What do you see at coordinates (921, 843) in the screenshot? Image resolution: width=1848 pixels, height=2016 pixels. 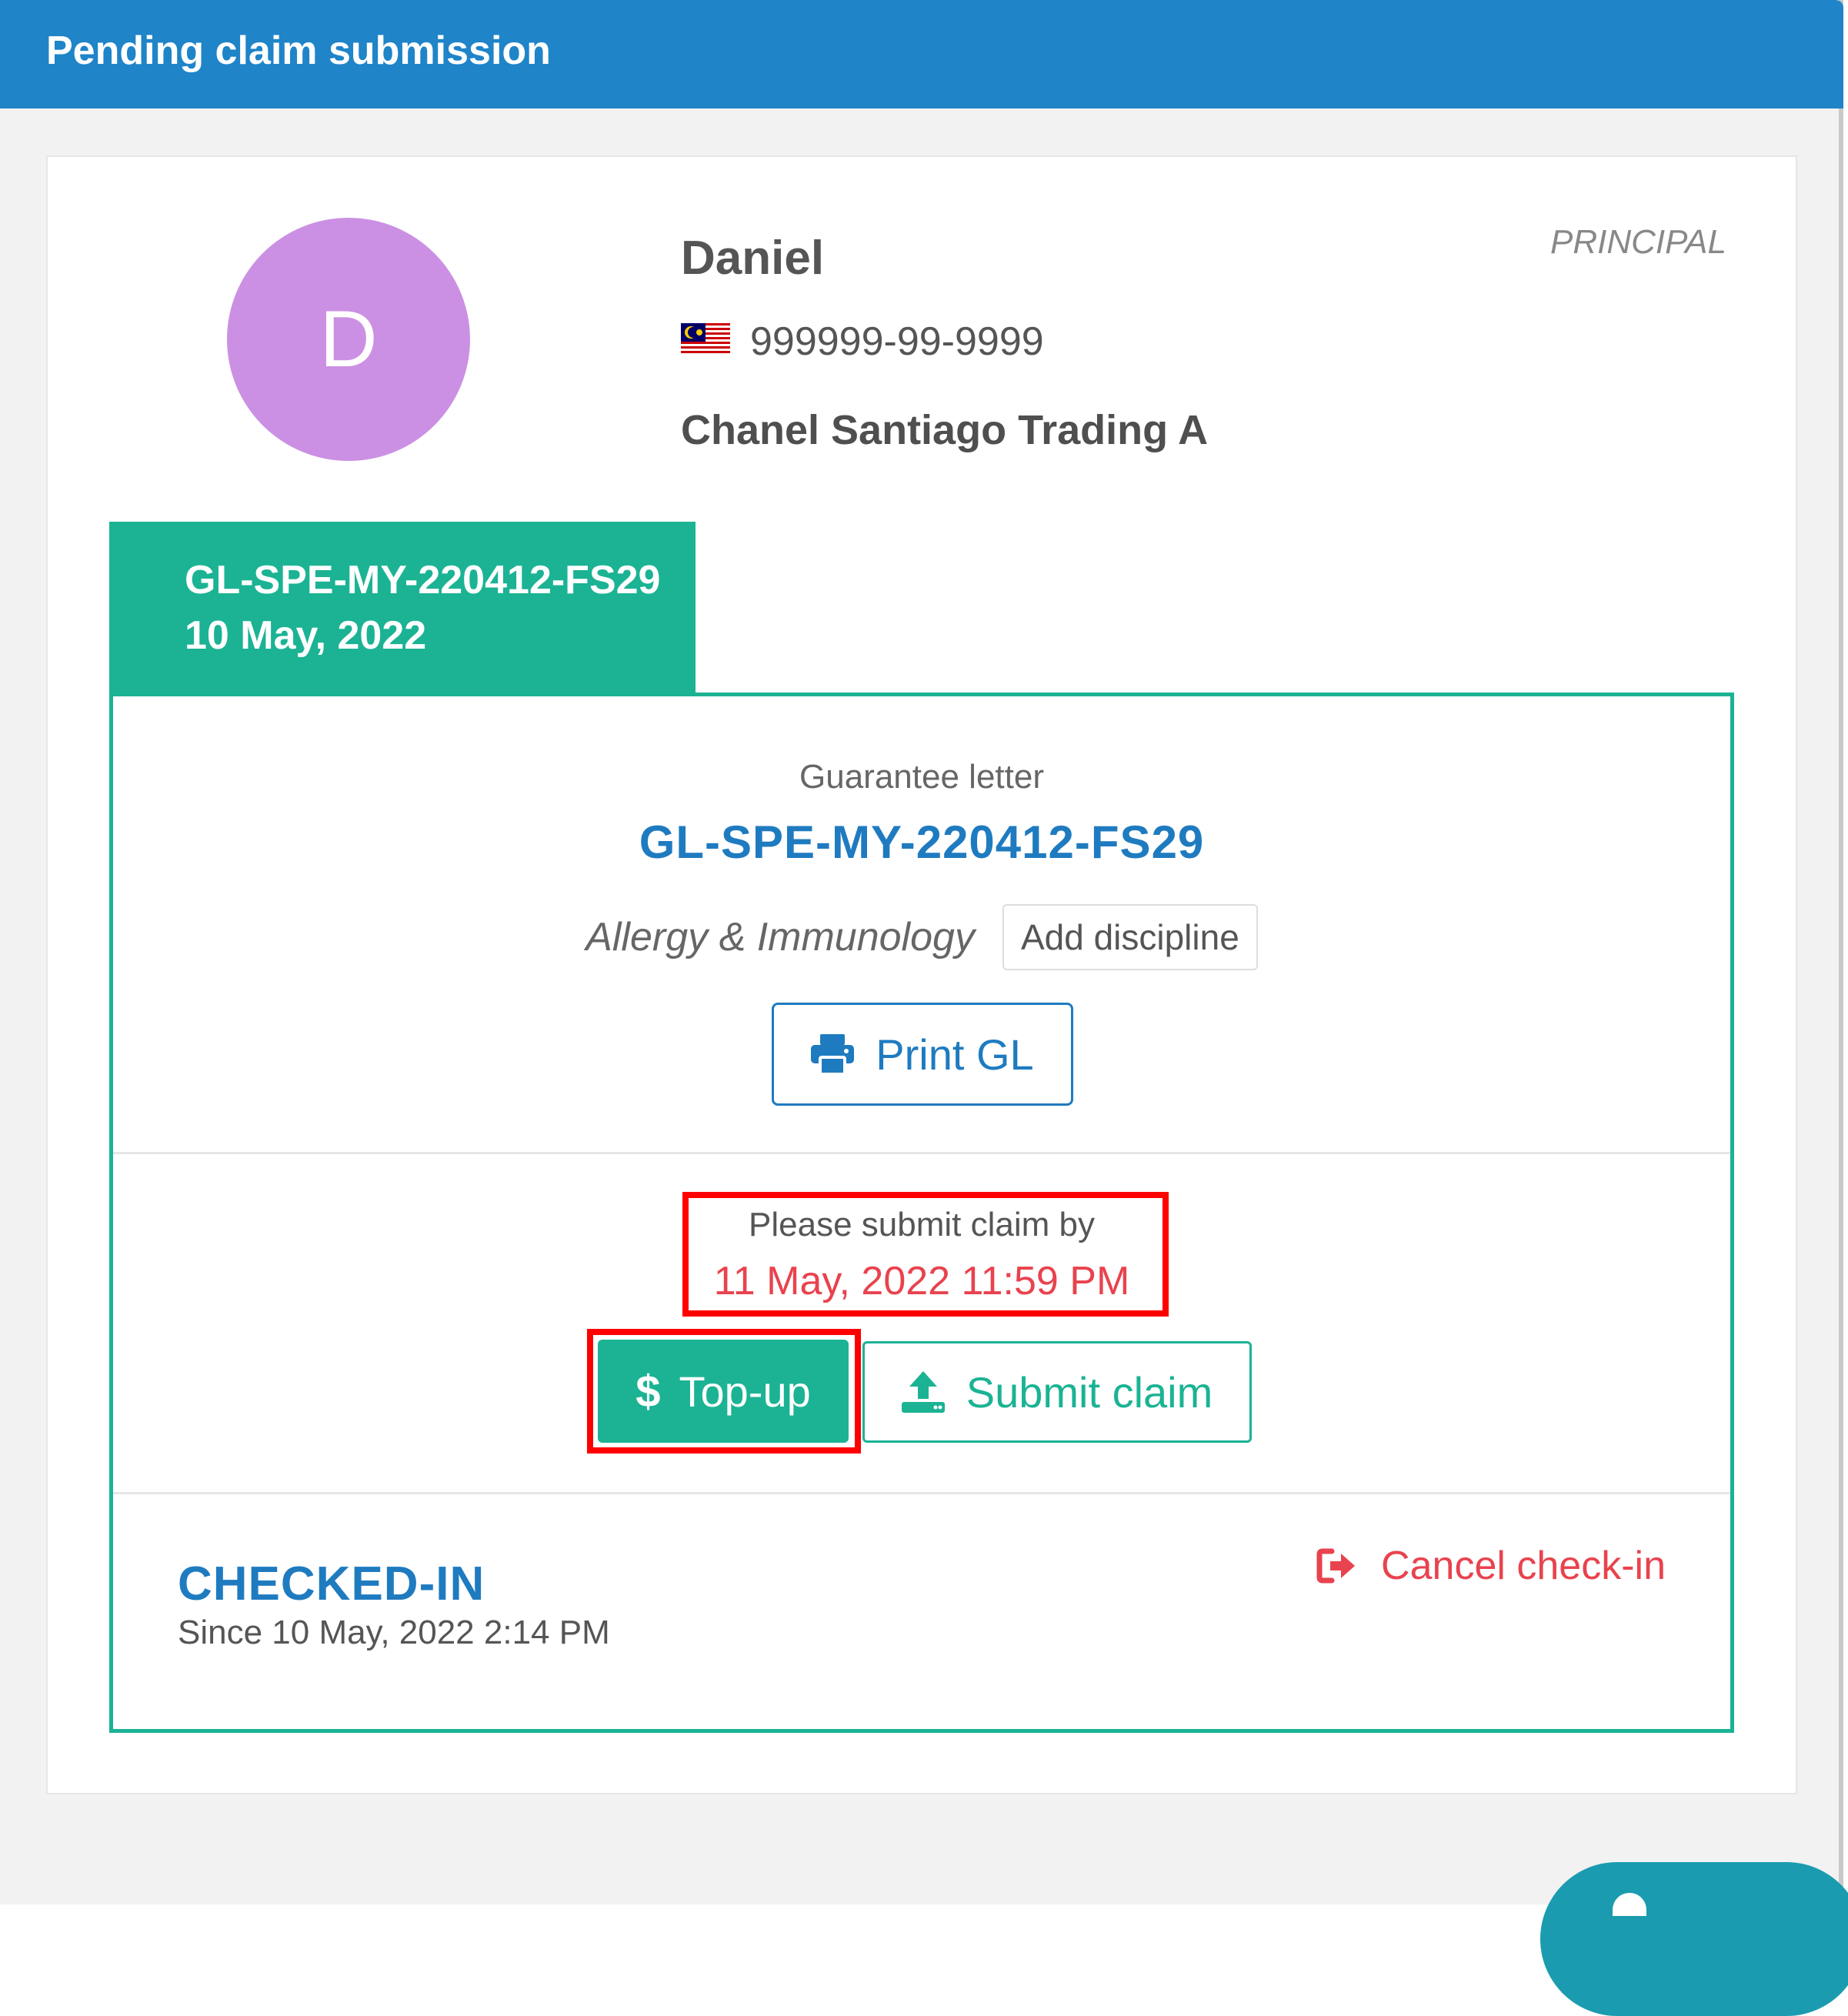 I see `gl-number-link: GL-SPE-MY-220412-FS29` at bounding box center [921, 843].